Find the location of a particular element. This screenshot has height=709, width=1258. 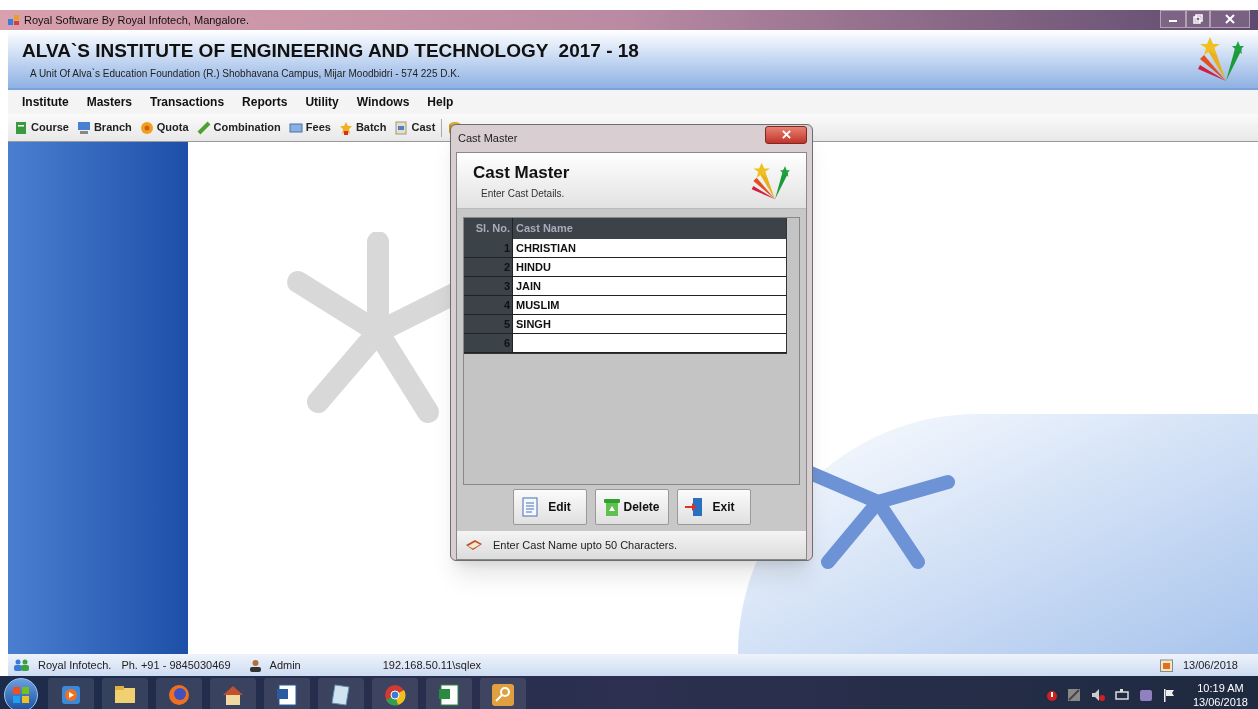

tray-icon is located at coordinates (1073, 694).